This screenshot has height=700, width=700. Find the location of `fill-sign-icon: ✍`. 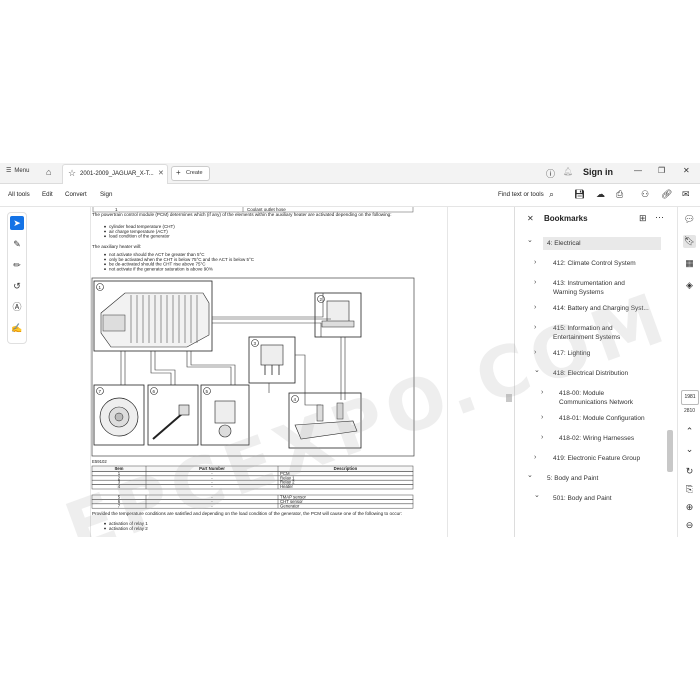

fill-sign-icon: ✍ is located at coordinates (17, 328).